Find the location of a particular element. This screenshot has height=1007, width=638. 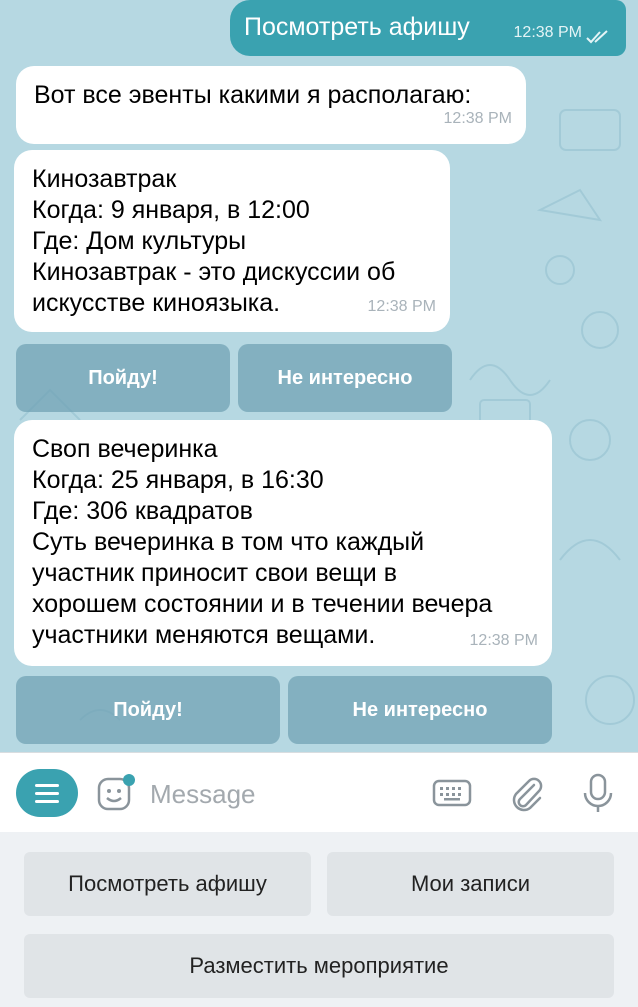

keyboard-button-label: Разместить мероприятие is located at coordinates (319, 965).